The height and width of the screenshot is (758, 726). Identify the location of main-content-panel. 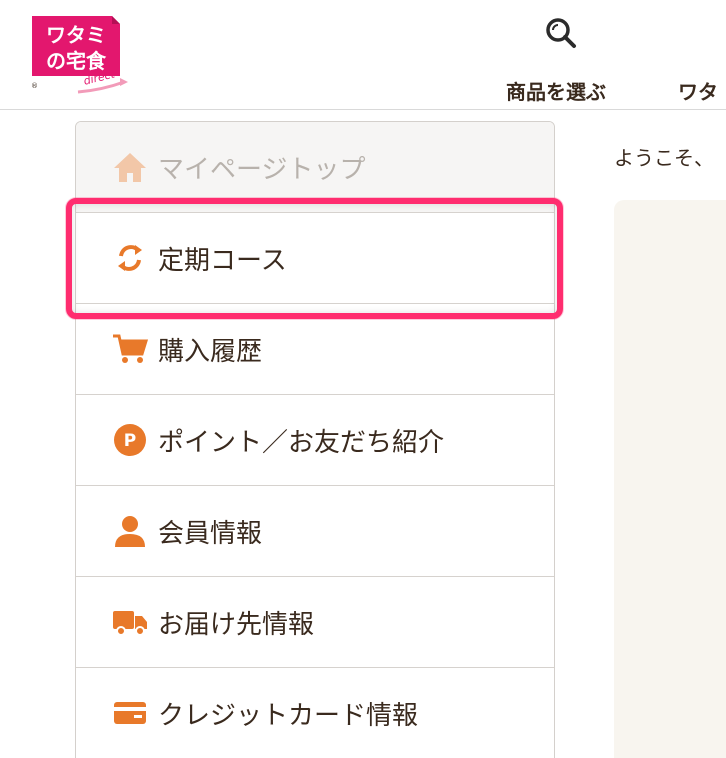
(670, 479).